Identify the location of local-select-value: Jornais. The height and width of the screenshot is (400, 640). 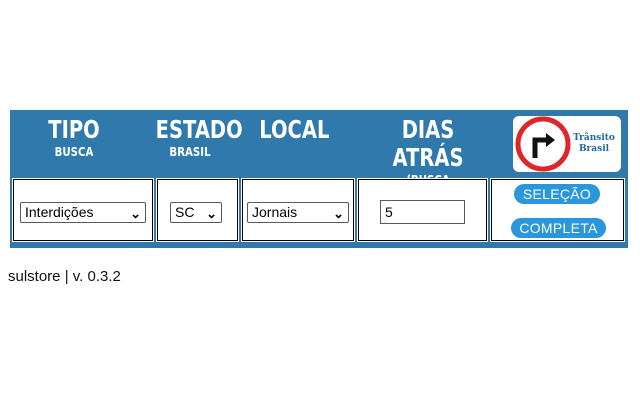
(275, 212).